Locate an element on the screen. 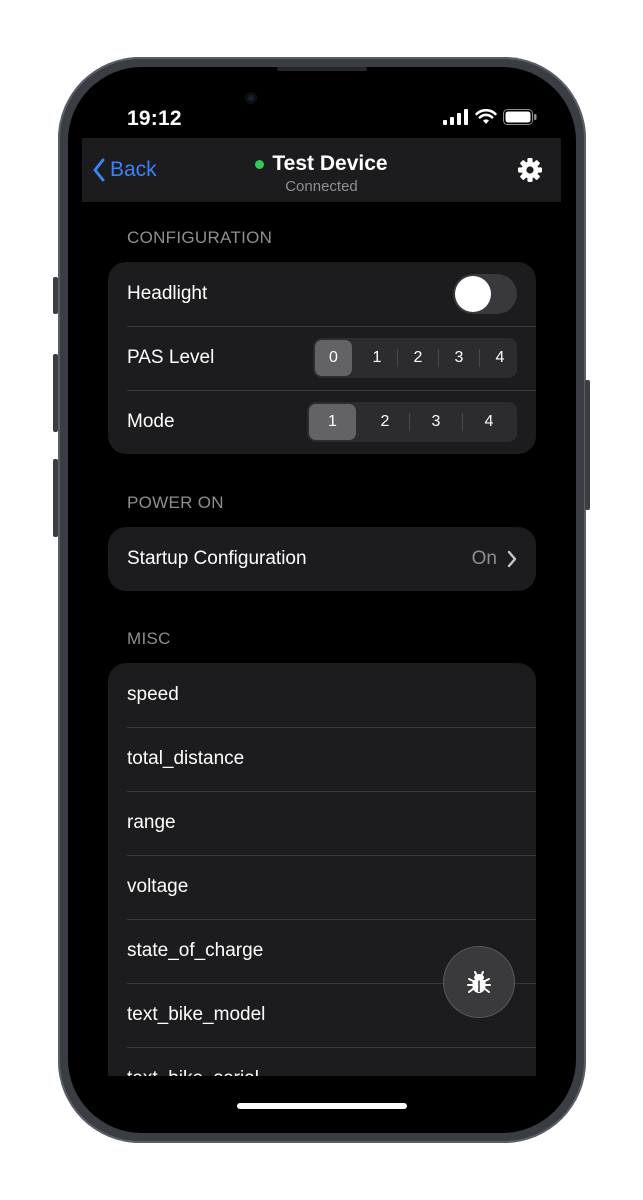 Image resolution: width=643 pixels, height=1200 pixels. bug-icon is located at coordinates (479, 982).